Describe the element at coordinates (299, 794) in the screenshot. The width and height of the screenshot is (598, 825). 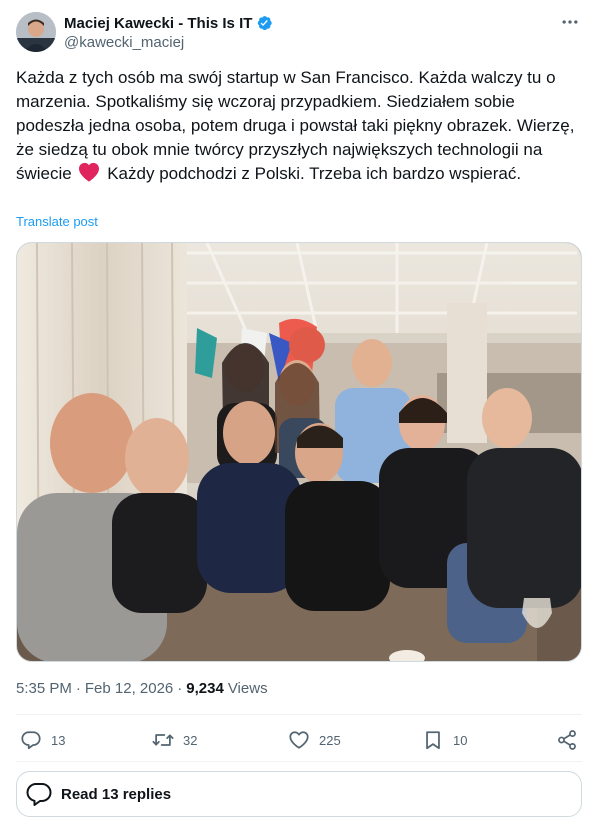
I see `read-replies-button: Read 13 replies` at that location.